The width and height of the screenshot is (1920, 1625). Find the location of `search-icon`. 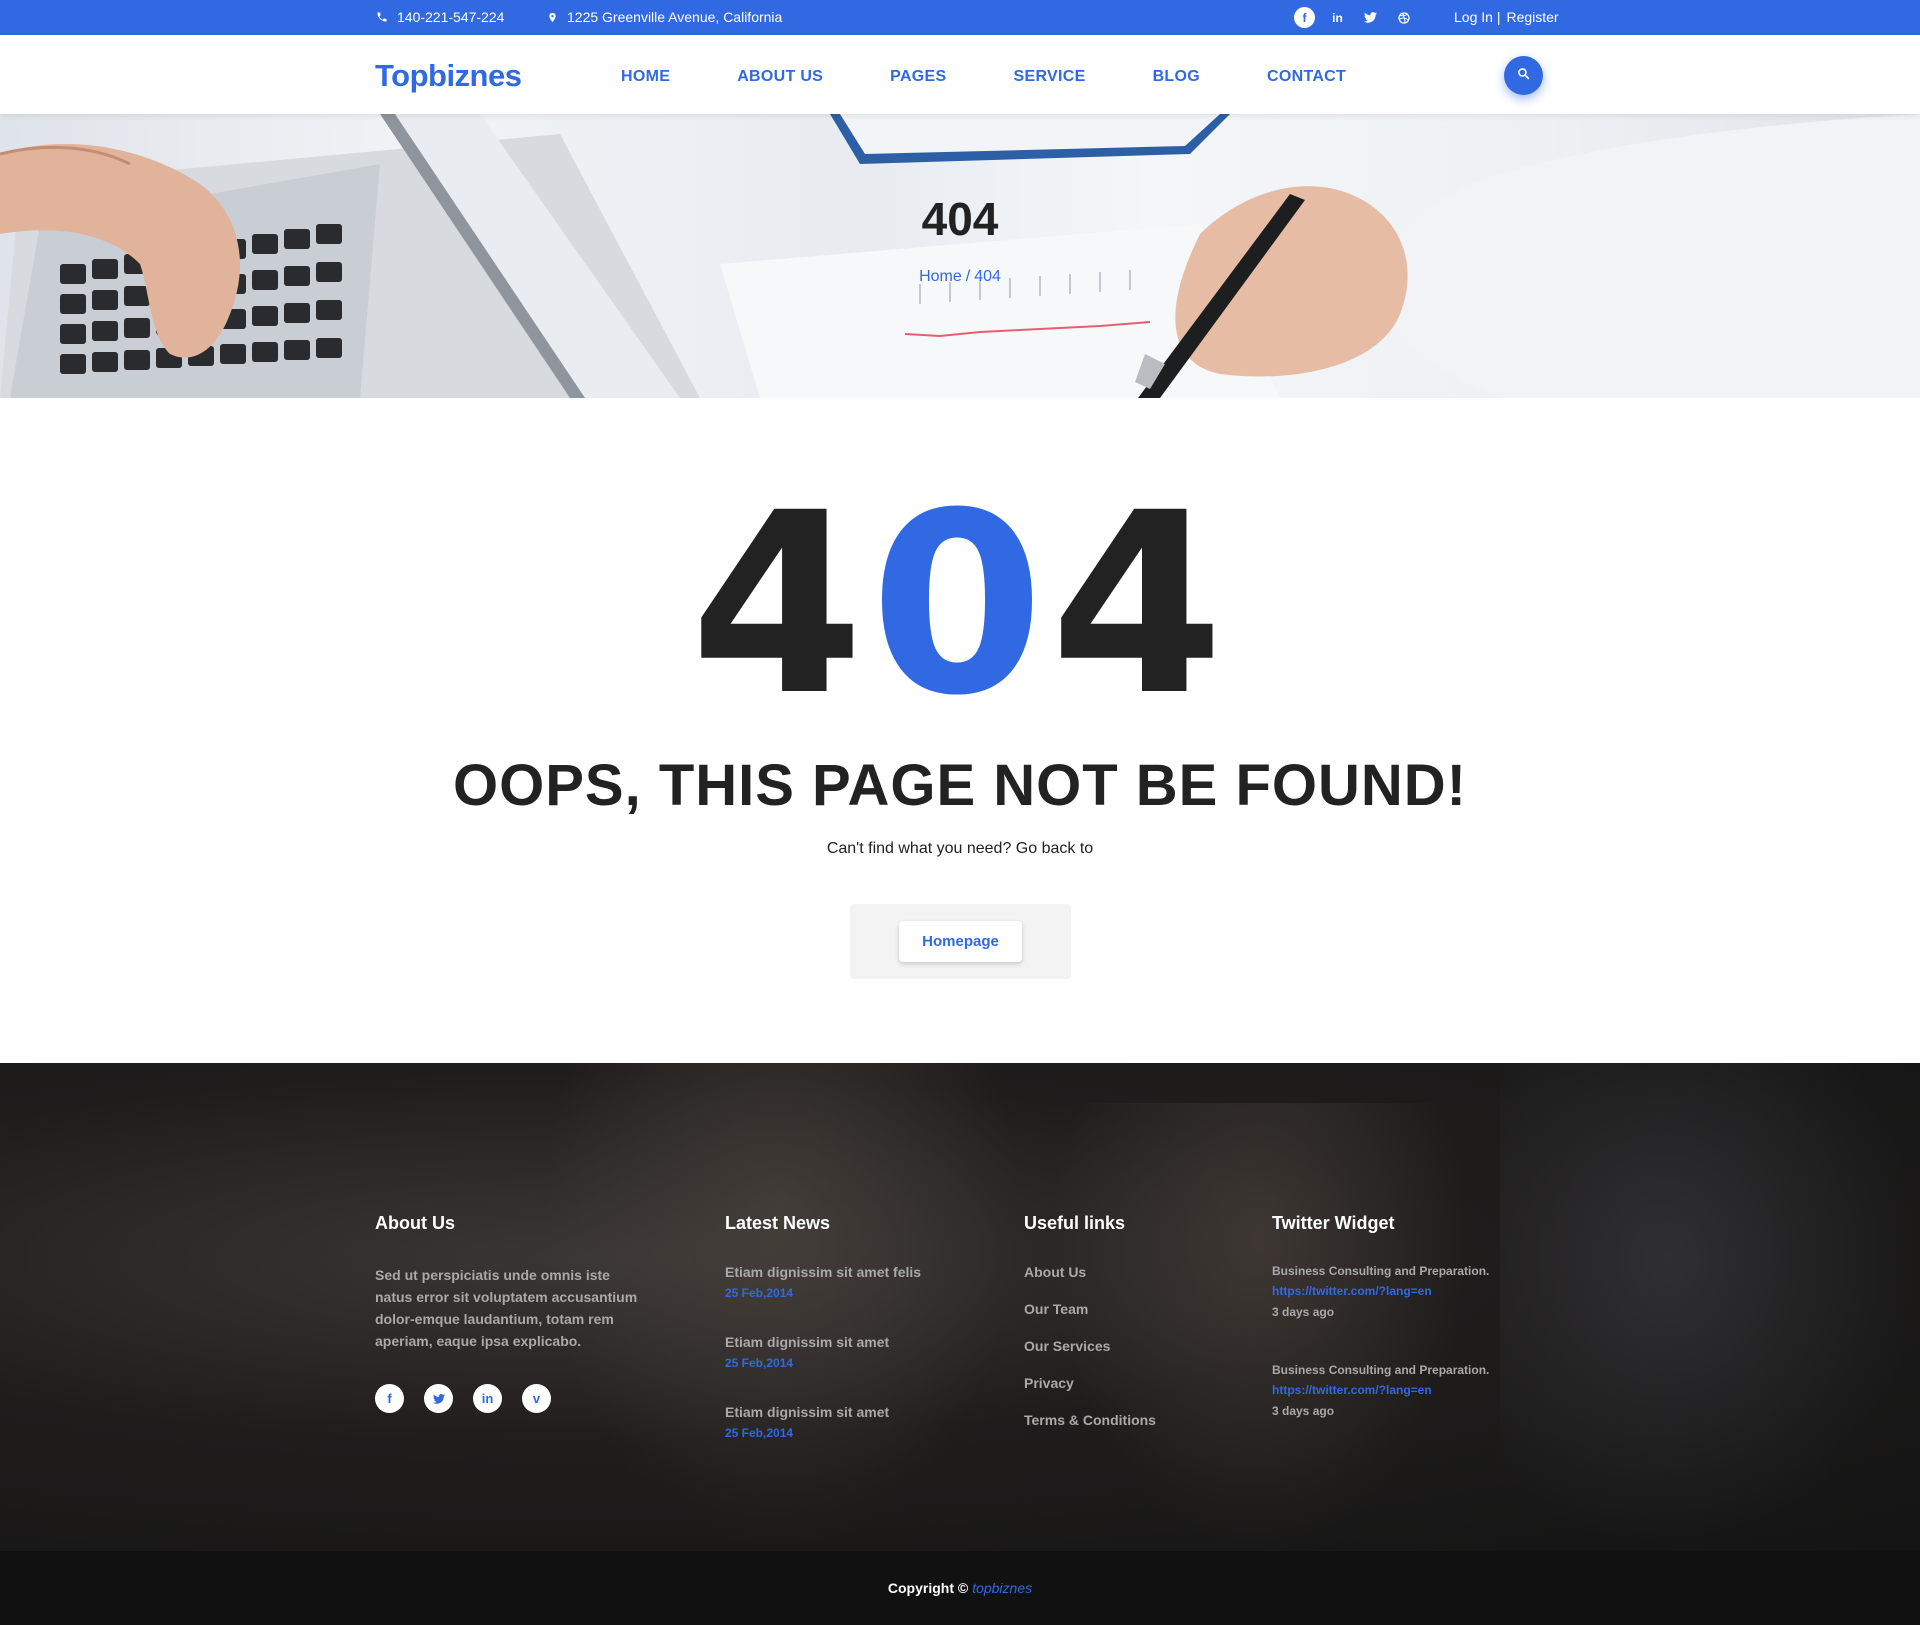

search-icon is located at coordinates (1523, 76).